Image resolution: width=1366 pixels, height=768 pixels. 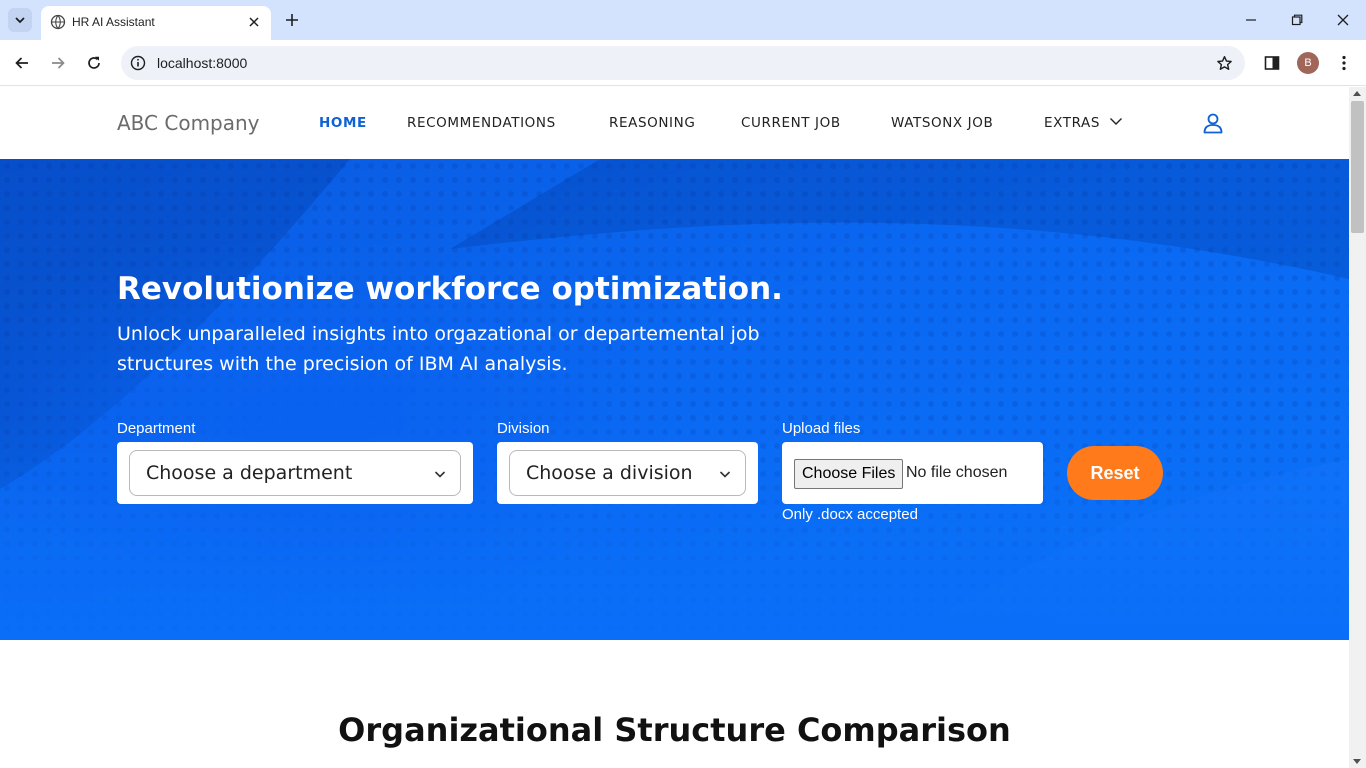 I want to click on browser-tab: HR AI Assistant, so click(x=156, y=23).